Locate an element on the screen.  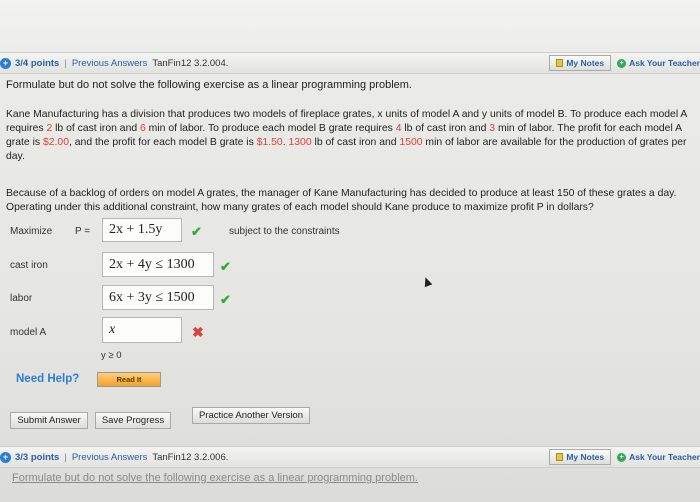
need-help-label: Need Help? is located at coordinates (48, 379).